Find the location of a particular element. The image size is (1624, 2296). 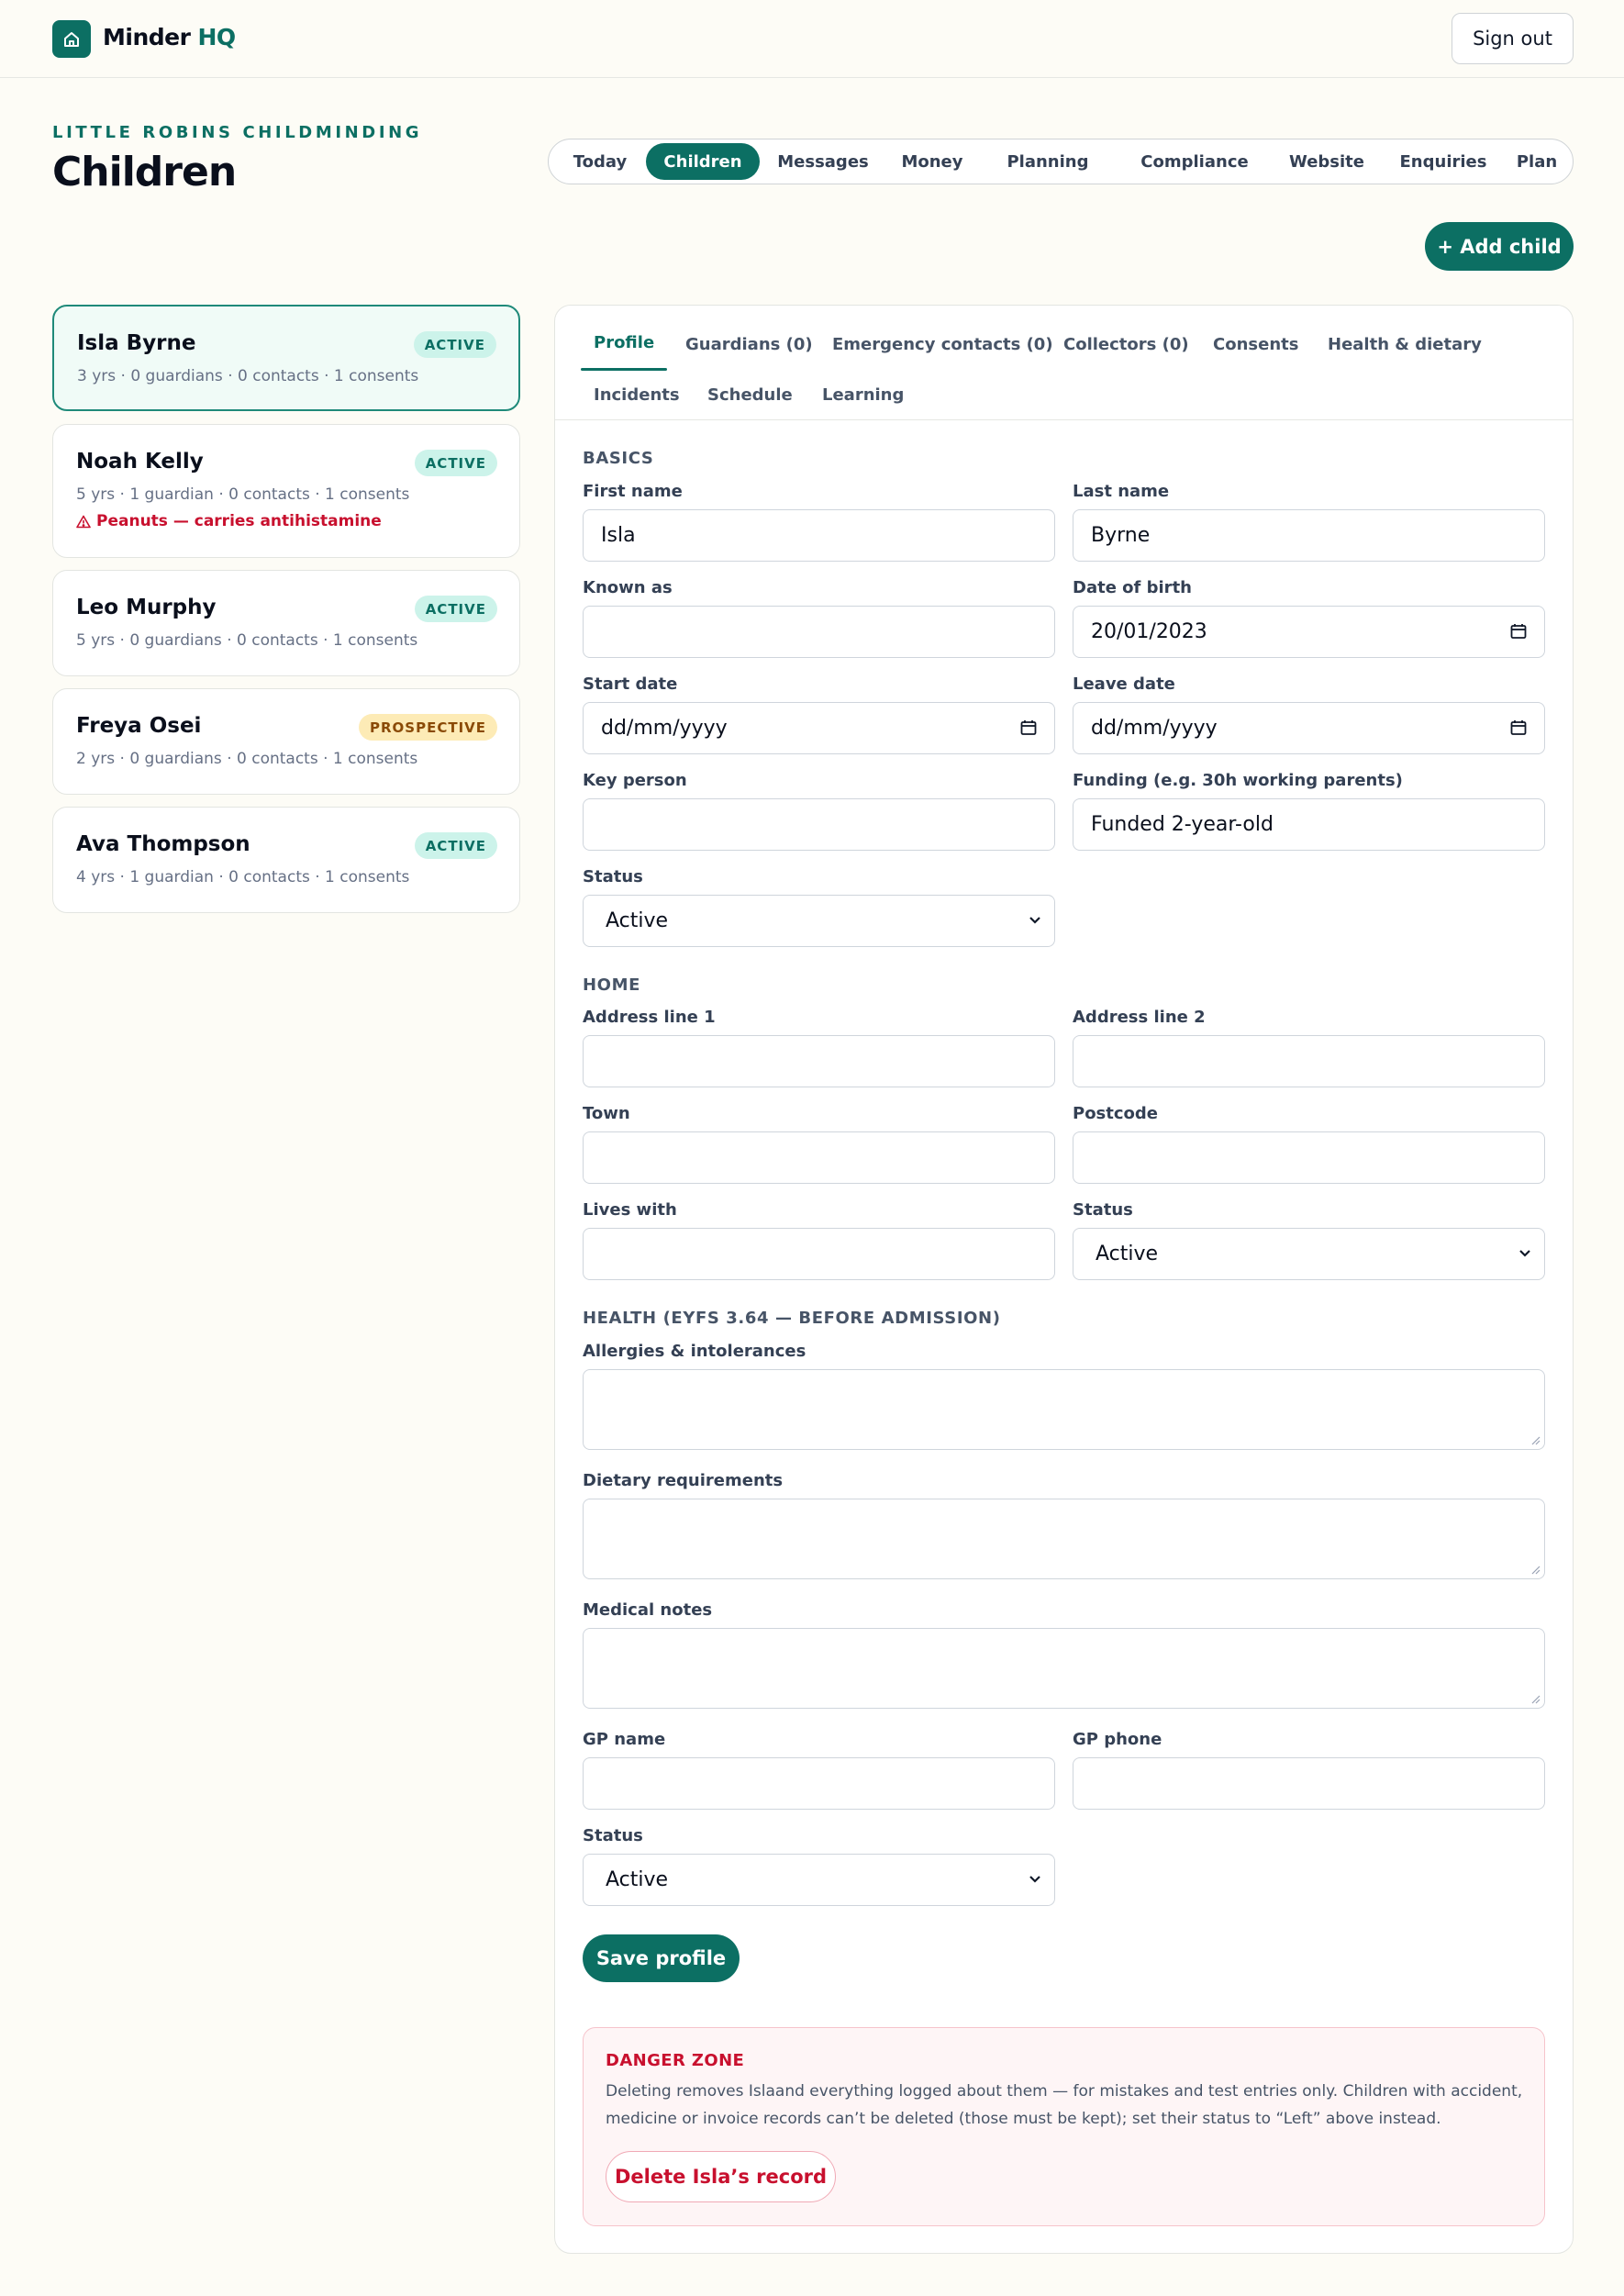

top-bar: Minder HQ Sign out is located at coordinates (812, 39).